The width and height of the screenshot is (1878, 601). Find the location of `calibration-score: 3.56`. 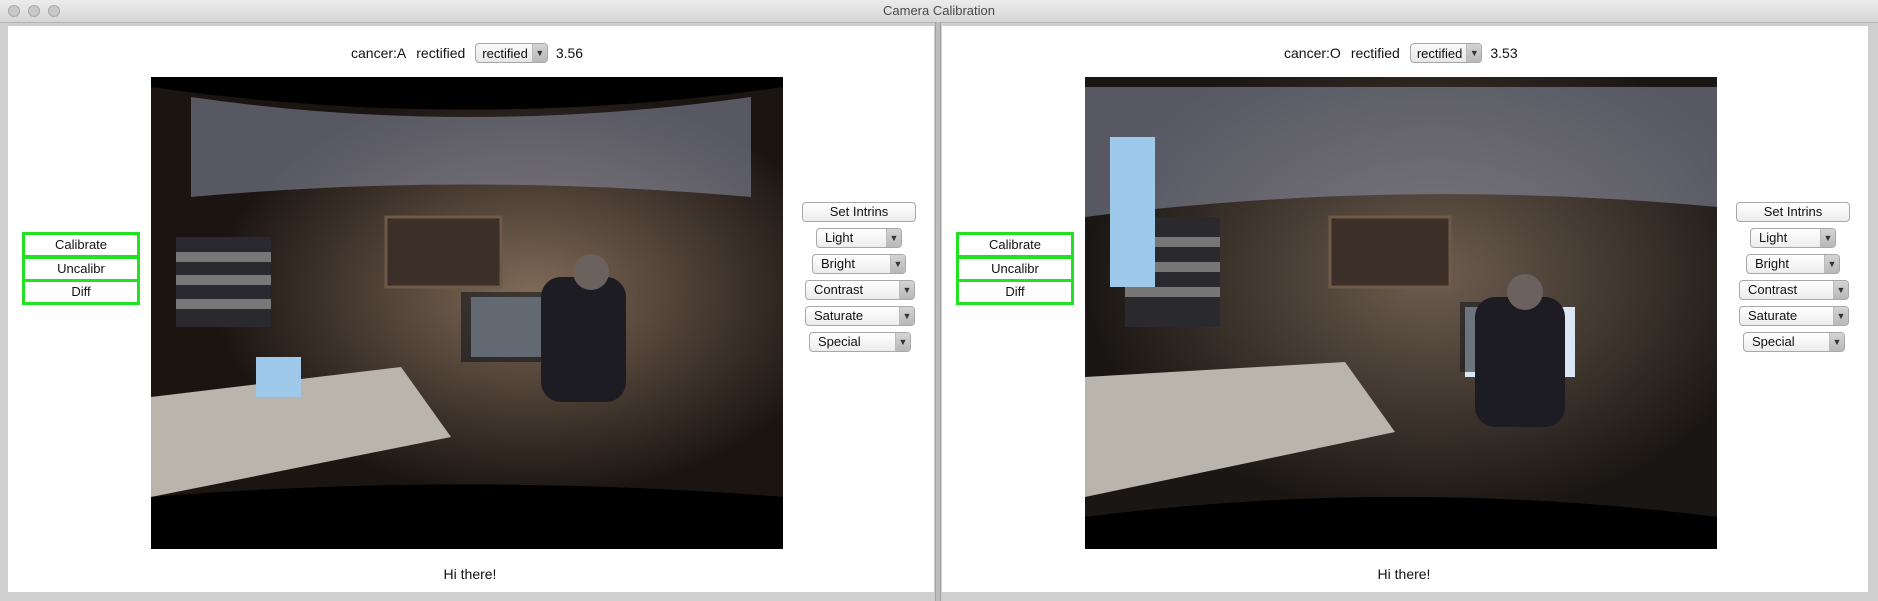

calibration-score: 3.56 is located at coordinates (569, 53).